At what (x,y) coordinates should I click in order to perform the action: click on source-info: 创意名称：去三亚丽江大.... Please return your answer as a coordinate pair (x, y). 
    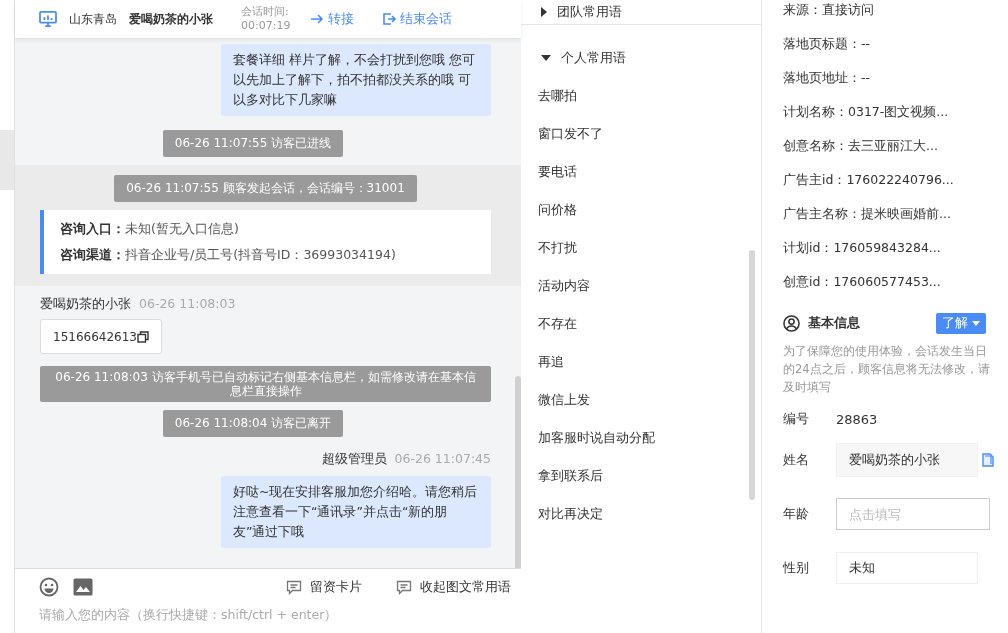
    Looking at the image, I should click on (861, 146).